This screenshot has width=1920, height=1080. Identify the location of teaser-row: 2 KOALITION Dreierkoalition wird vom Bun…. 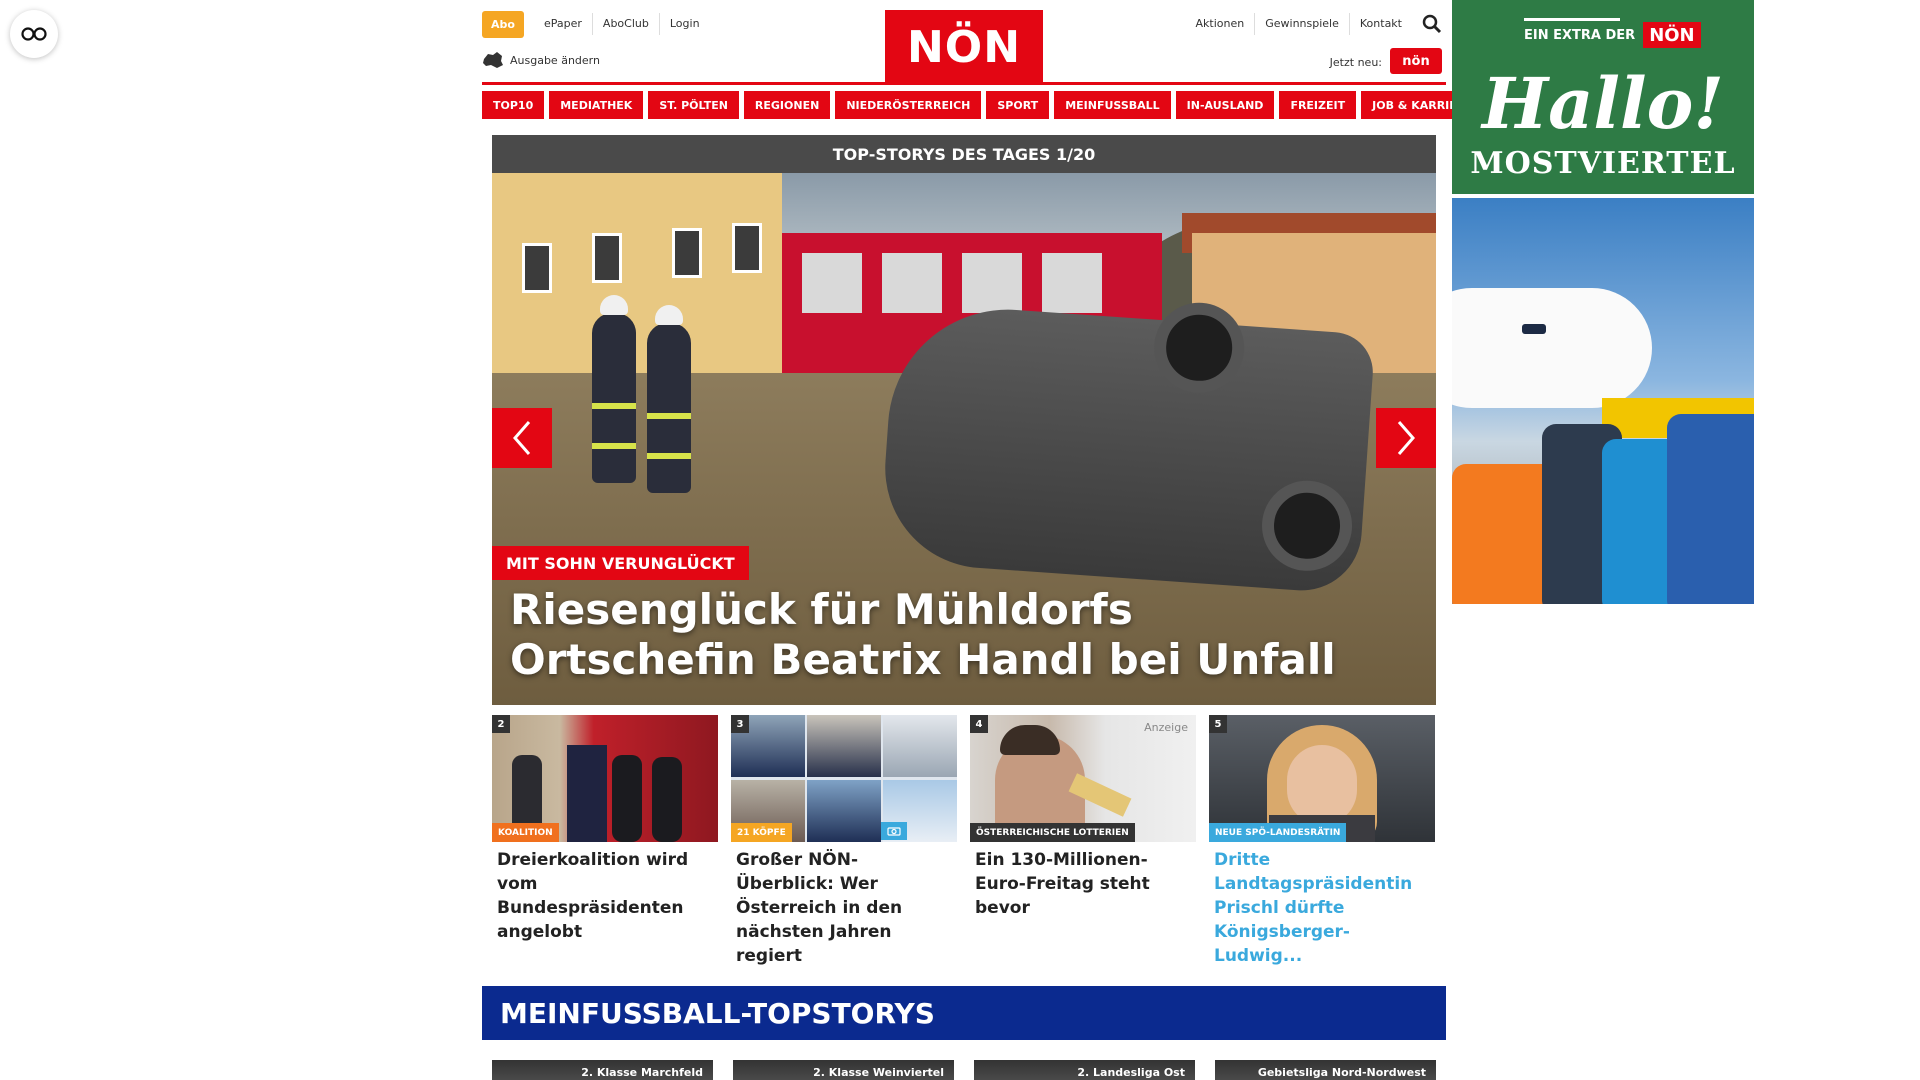
(964, 841).